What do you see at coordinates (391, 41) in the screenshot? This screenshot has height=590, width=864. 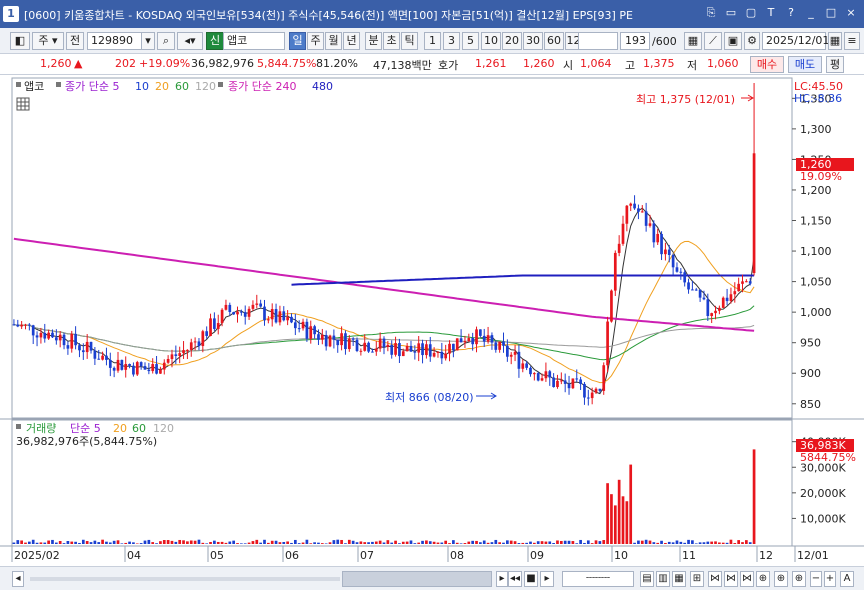 I see `tab-second: 초` at bounding box center [391, 41].